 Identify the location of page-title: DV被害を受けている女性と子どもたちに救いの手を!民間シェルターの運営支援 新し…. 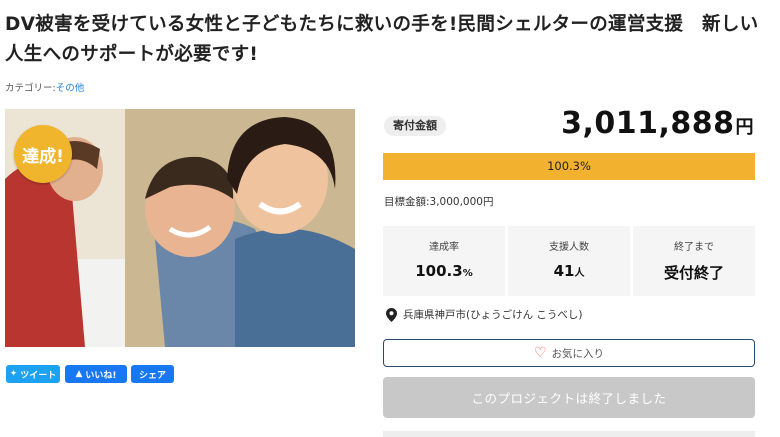
(382, 39).